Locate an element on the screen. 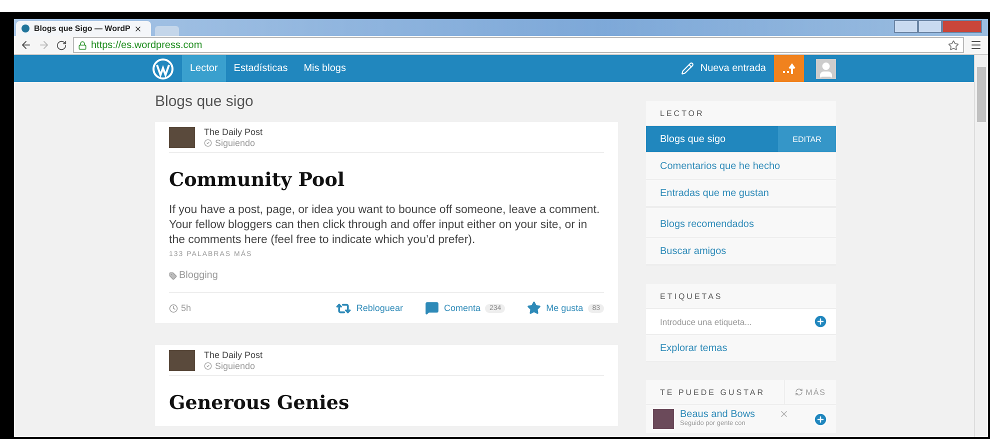  sidebar-link: Entradas que me gustan is located at coordinates (741, 193).